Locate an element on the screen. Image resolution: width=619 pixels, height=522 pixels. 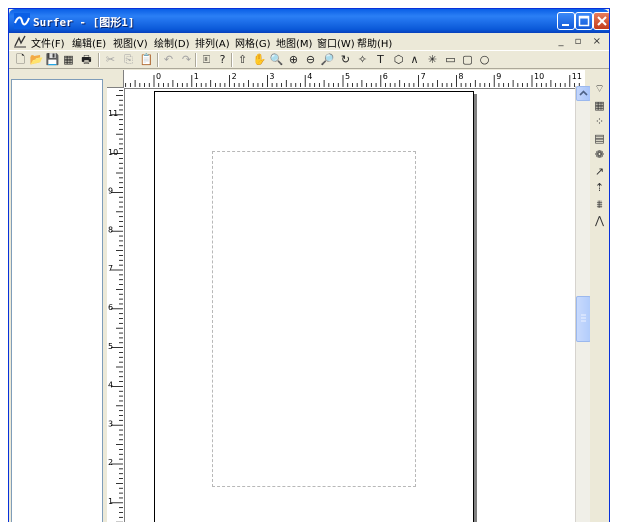
scroll-thumb is located at coordinates (583, 319).